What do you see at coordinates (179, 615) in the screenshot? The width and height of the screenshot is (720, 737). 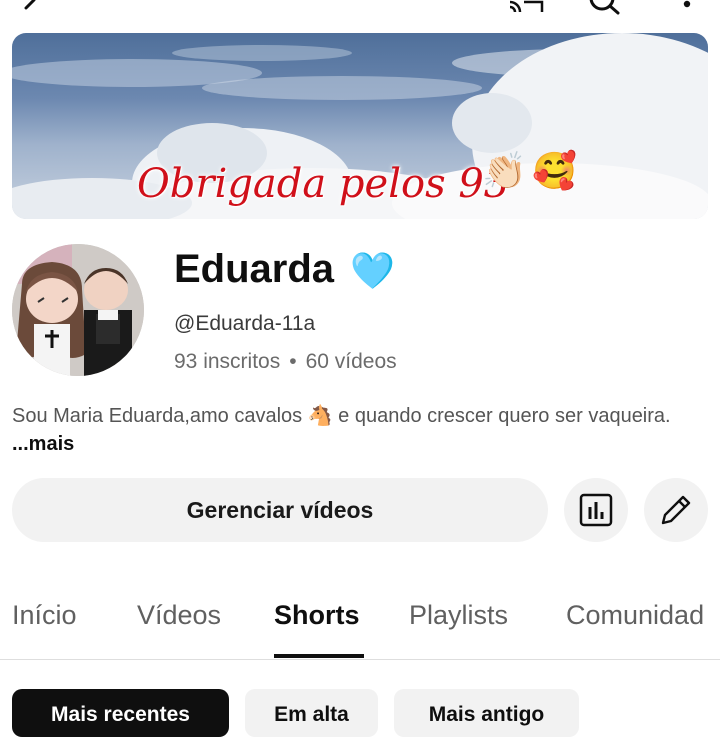 I see `tab-videos: Vídeos` at bounding box center [179, 615].